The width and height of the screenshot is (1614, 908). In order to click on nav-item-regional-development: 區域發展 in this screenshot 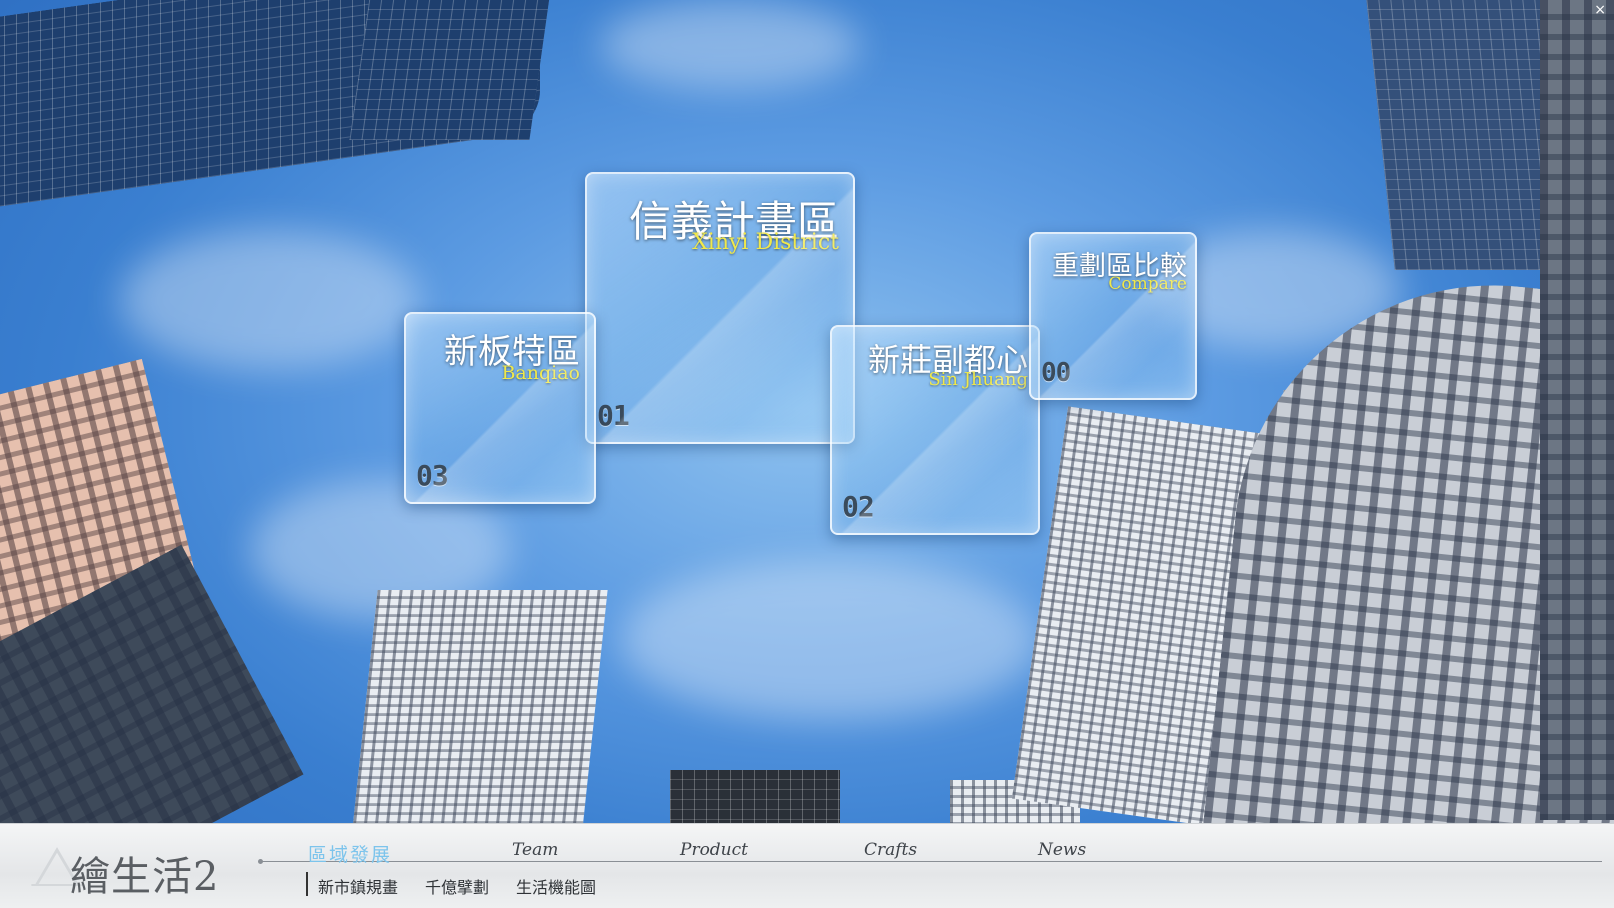, I will do `click(350, 853)`.